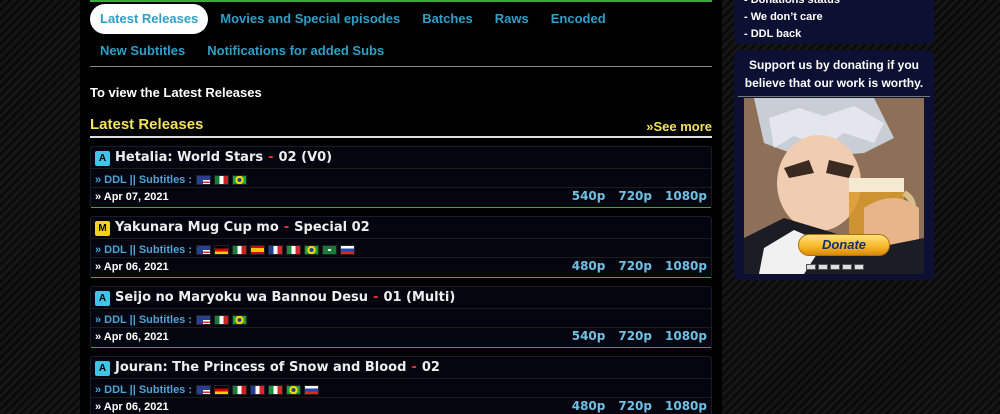 The width and height of the screenshot is (1000, 414). Describe the element at coordinates (258, 250) in the screenshot. I see `spain-flag-icon` at that location.